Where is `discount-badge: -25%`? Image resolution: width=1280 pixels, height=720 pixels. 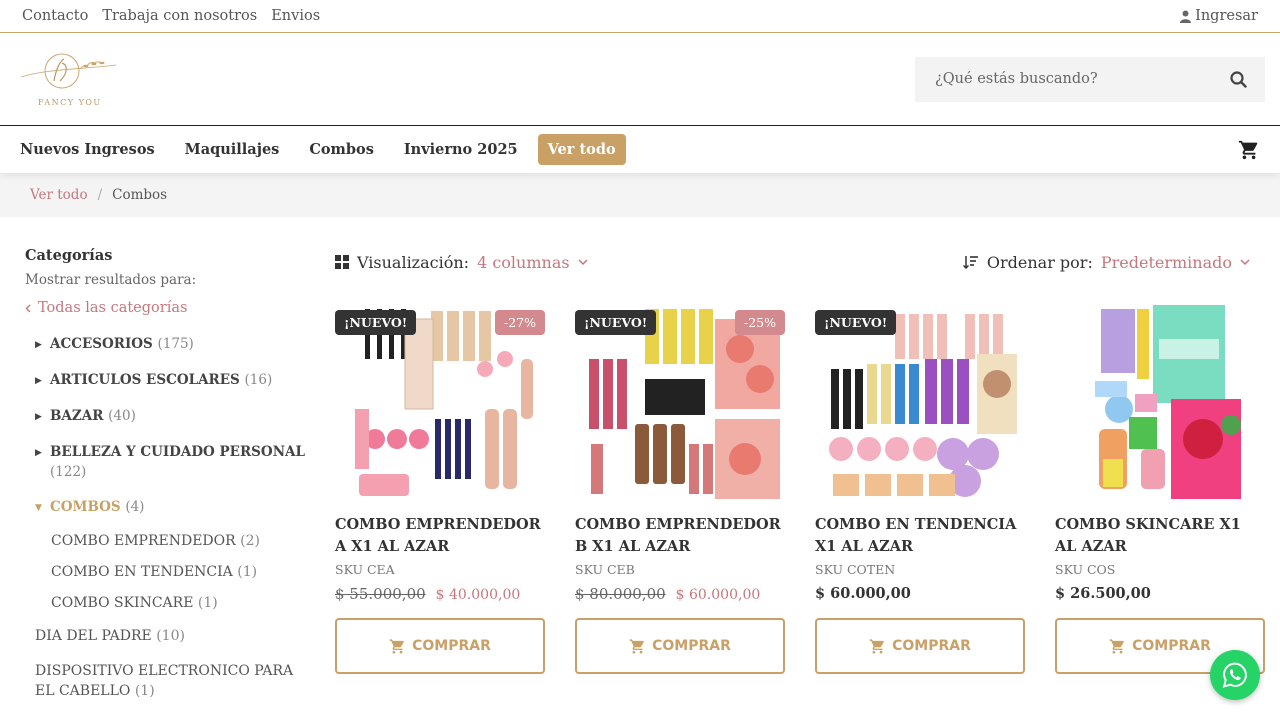 discount-badge: -25% is located at coordinates (759, 322).